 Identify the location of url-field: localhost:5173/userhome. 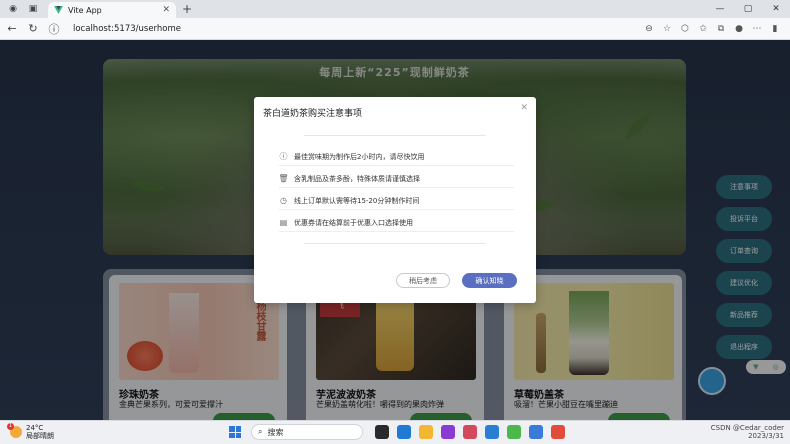
(356, 29).